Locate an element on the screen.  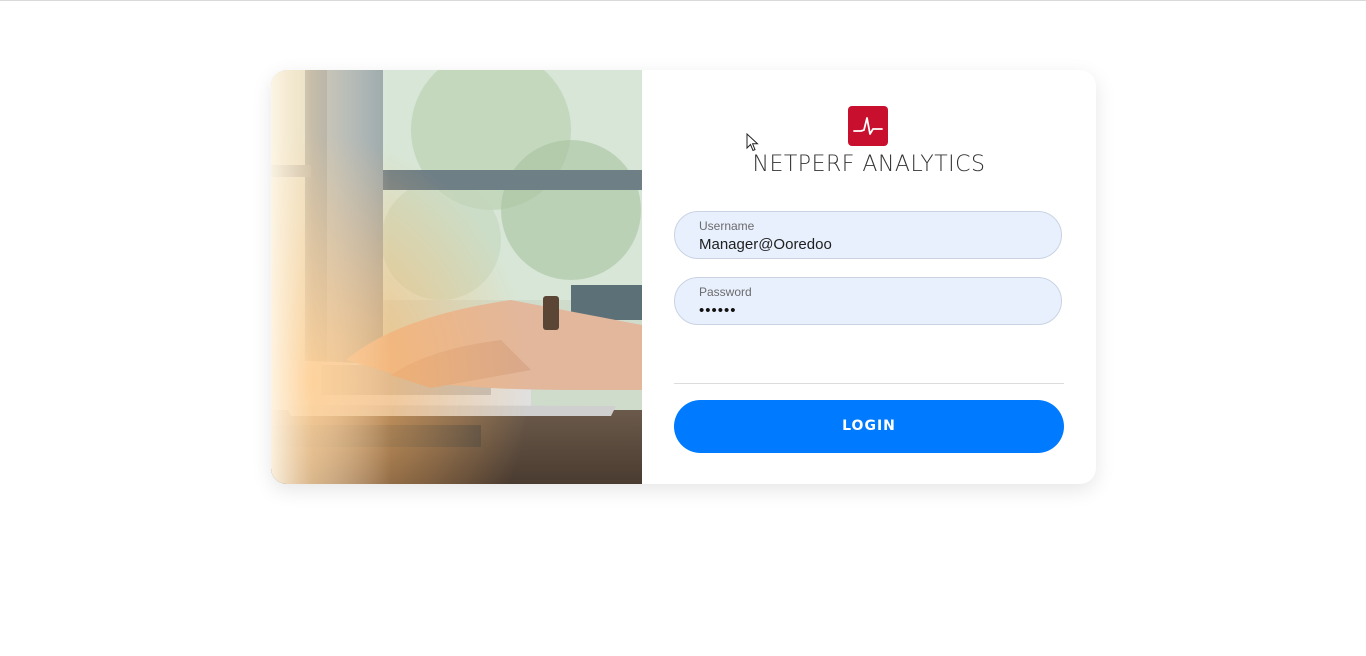
password-input: •••••• is located at coordinates (718, 310).